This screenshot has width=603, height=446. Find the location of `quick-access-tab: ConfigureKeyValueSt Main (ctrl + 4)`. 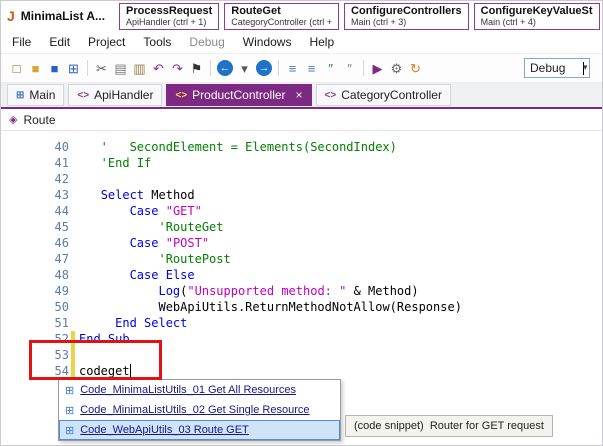

quick-access-tab: ConfigureKeyValueSt Main (ctrl + 4) is located at coordinates (536, 16).